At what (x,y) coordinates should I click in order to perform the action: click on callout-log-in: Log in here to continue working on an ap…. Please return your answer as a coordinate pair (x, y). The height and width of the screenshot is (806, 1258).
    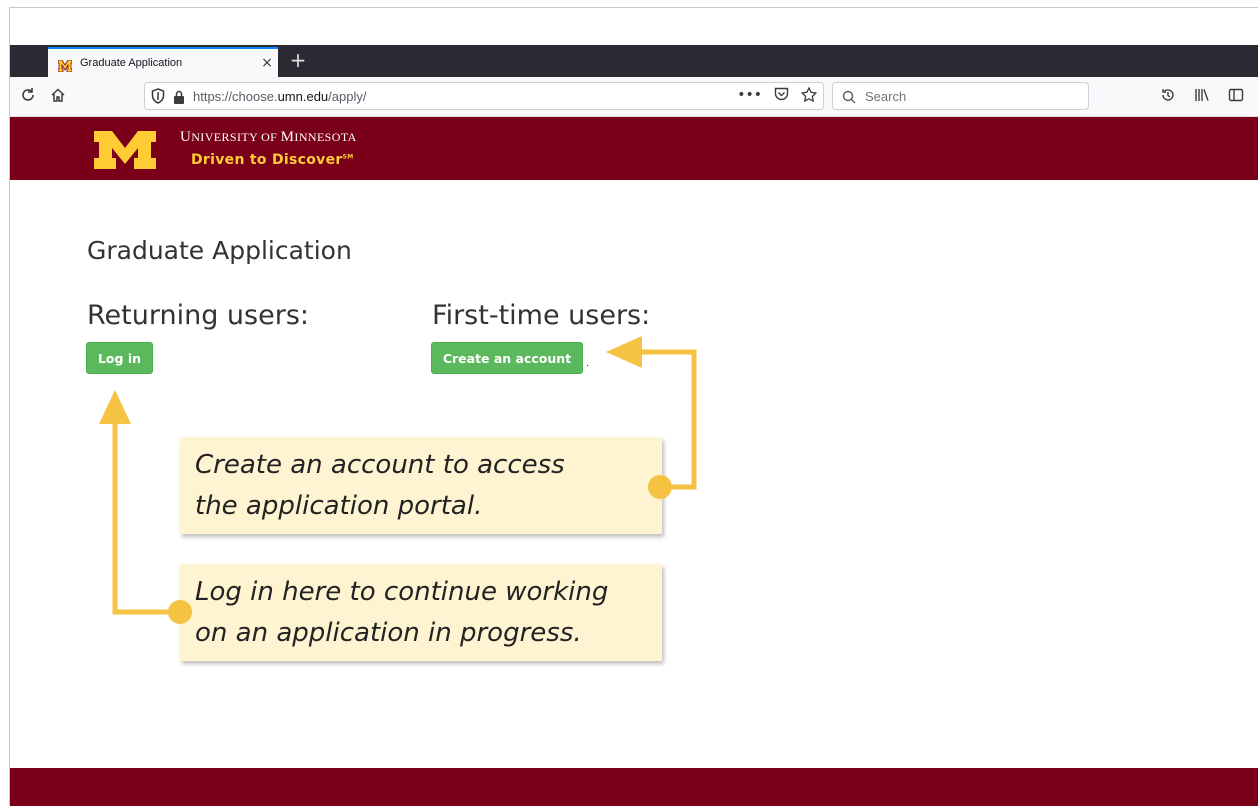
    Looking at the image, I should click on (421, 612).